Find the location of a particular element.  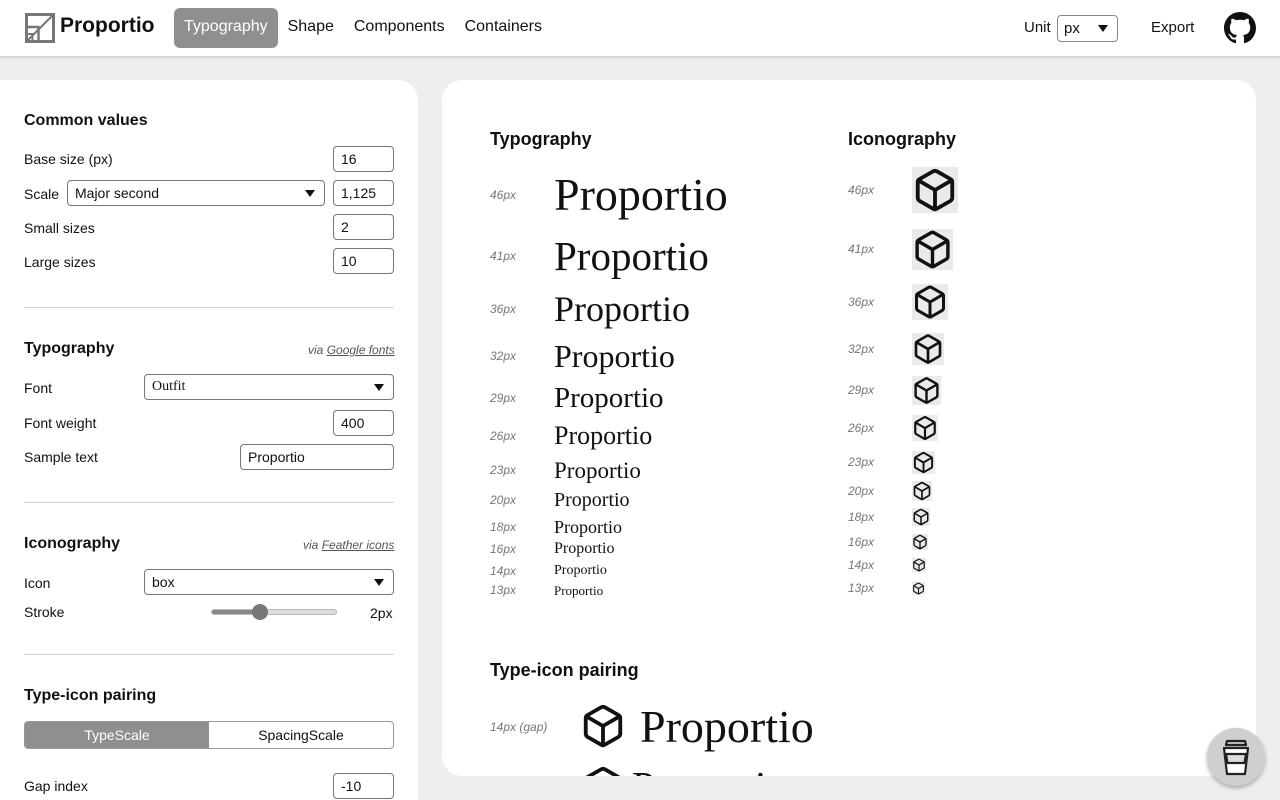

type-size-label: 26px is located at coordinates (503, 436).